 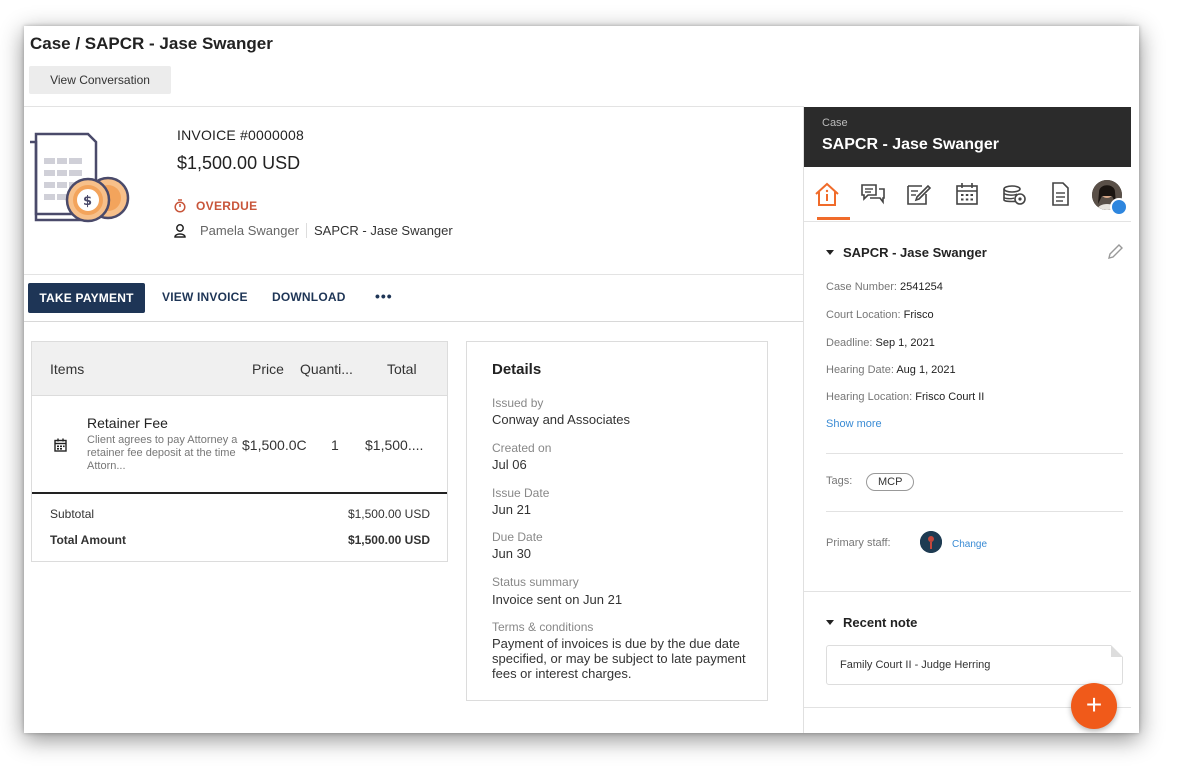 I want to click on home-info-icon, so click(x=827, y=194).